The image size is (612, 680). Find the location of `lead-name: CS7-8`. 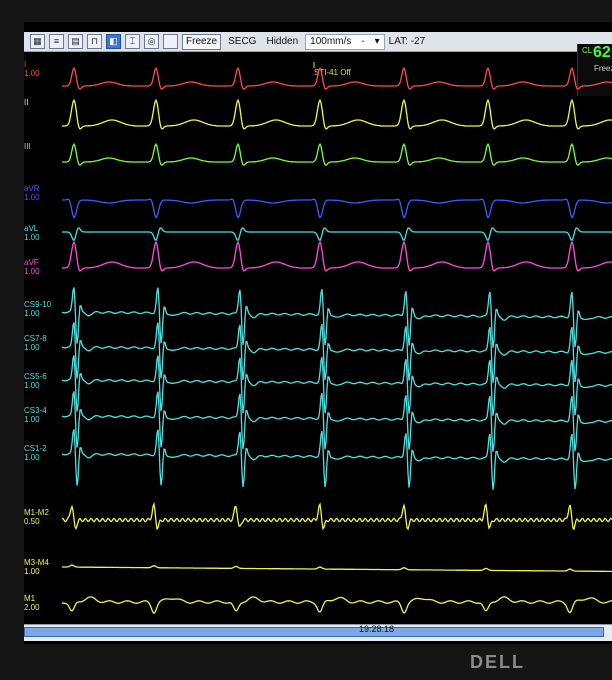

lead-name: CS7-8 is located at coordinates (35, 338).